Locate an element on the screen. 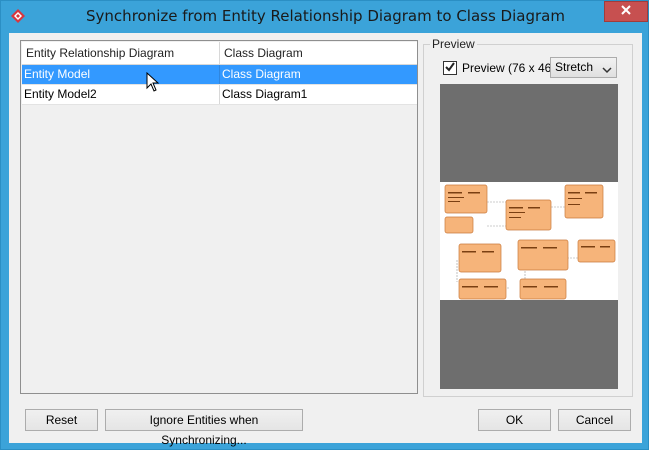 Image resolution: width=649 pixels, height=450 pixels. checkmark-icon is located at coordinates (450, 68).